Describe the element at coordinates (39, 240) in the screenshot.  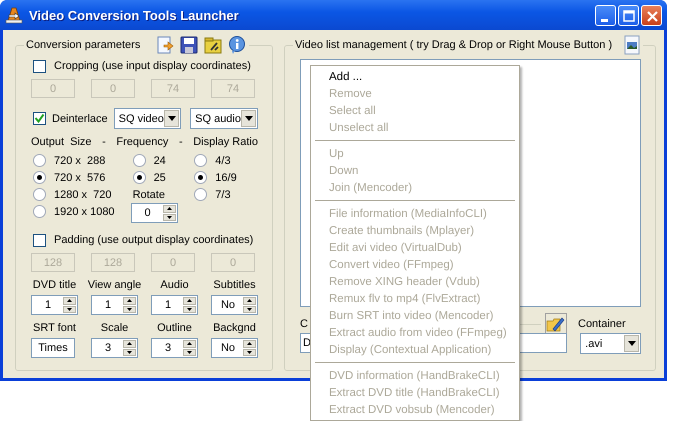
I see `padding-checkbox` at that location.